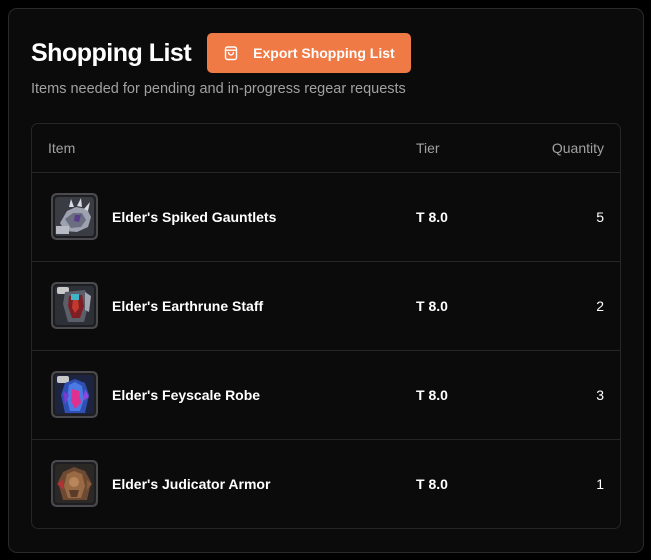 The width and height of the screenshot is (651, 560). I want to click on feyscale-robe-icon, so click(74, 394).